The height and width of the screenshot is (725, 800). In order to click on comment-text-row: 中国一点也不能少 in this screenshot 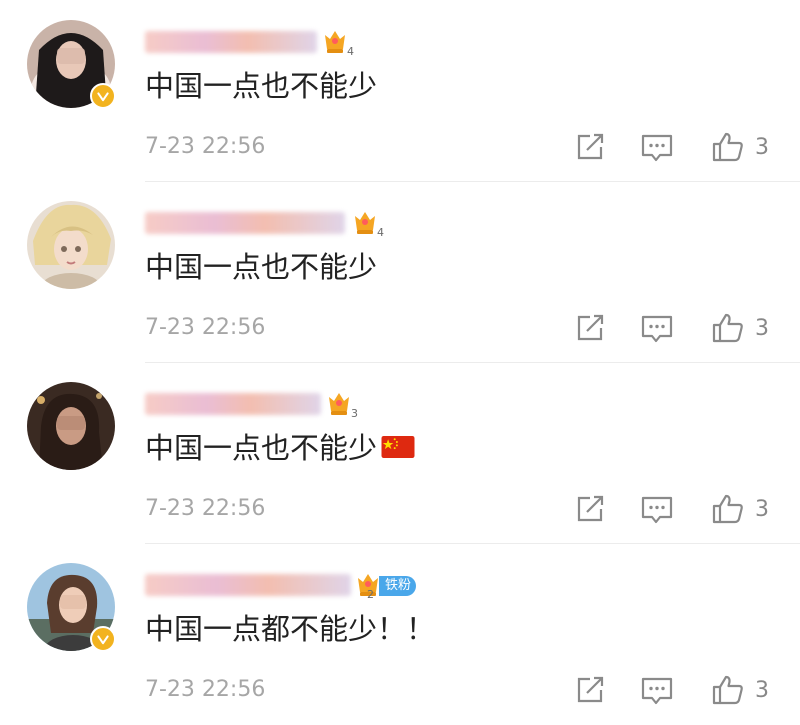, I will do `click(280, 448)`.